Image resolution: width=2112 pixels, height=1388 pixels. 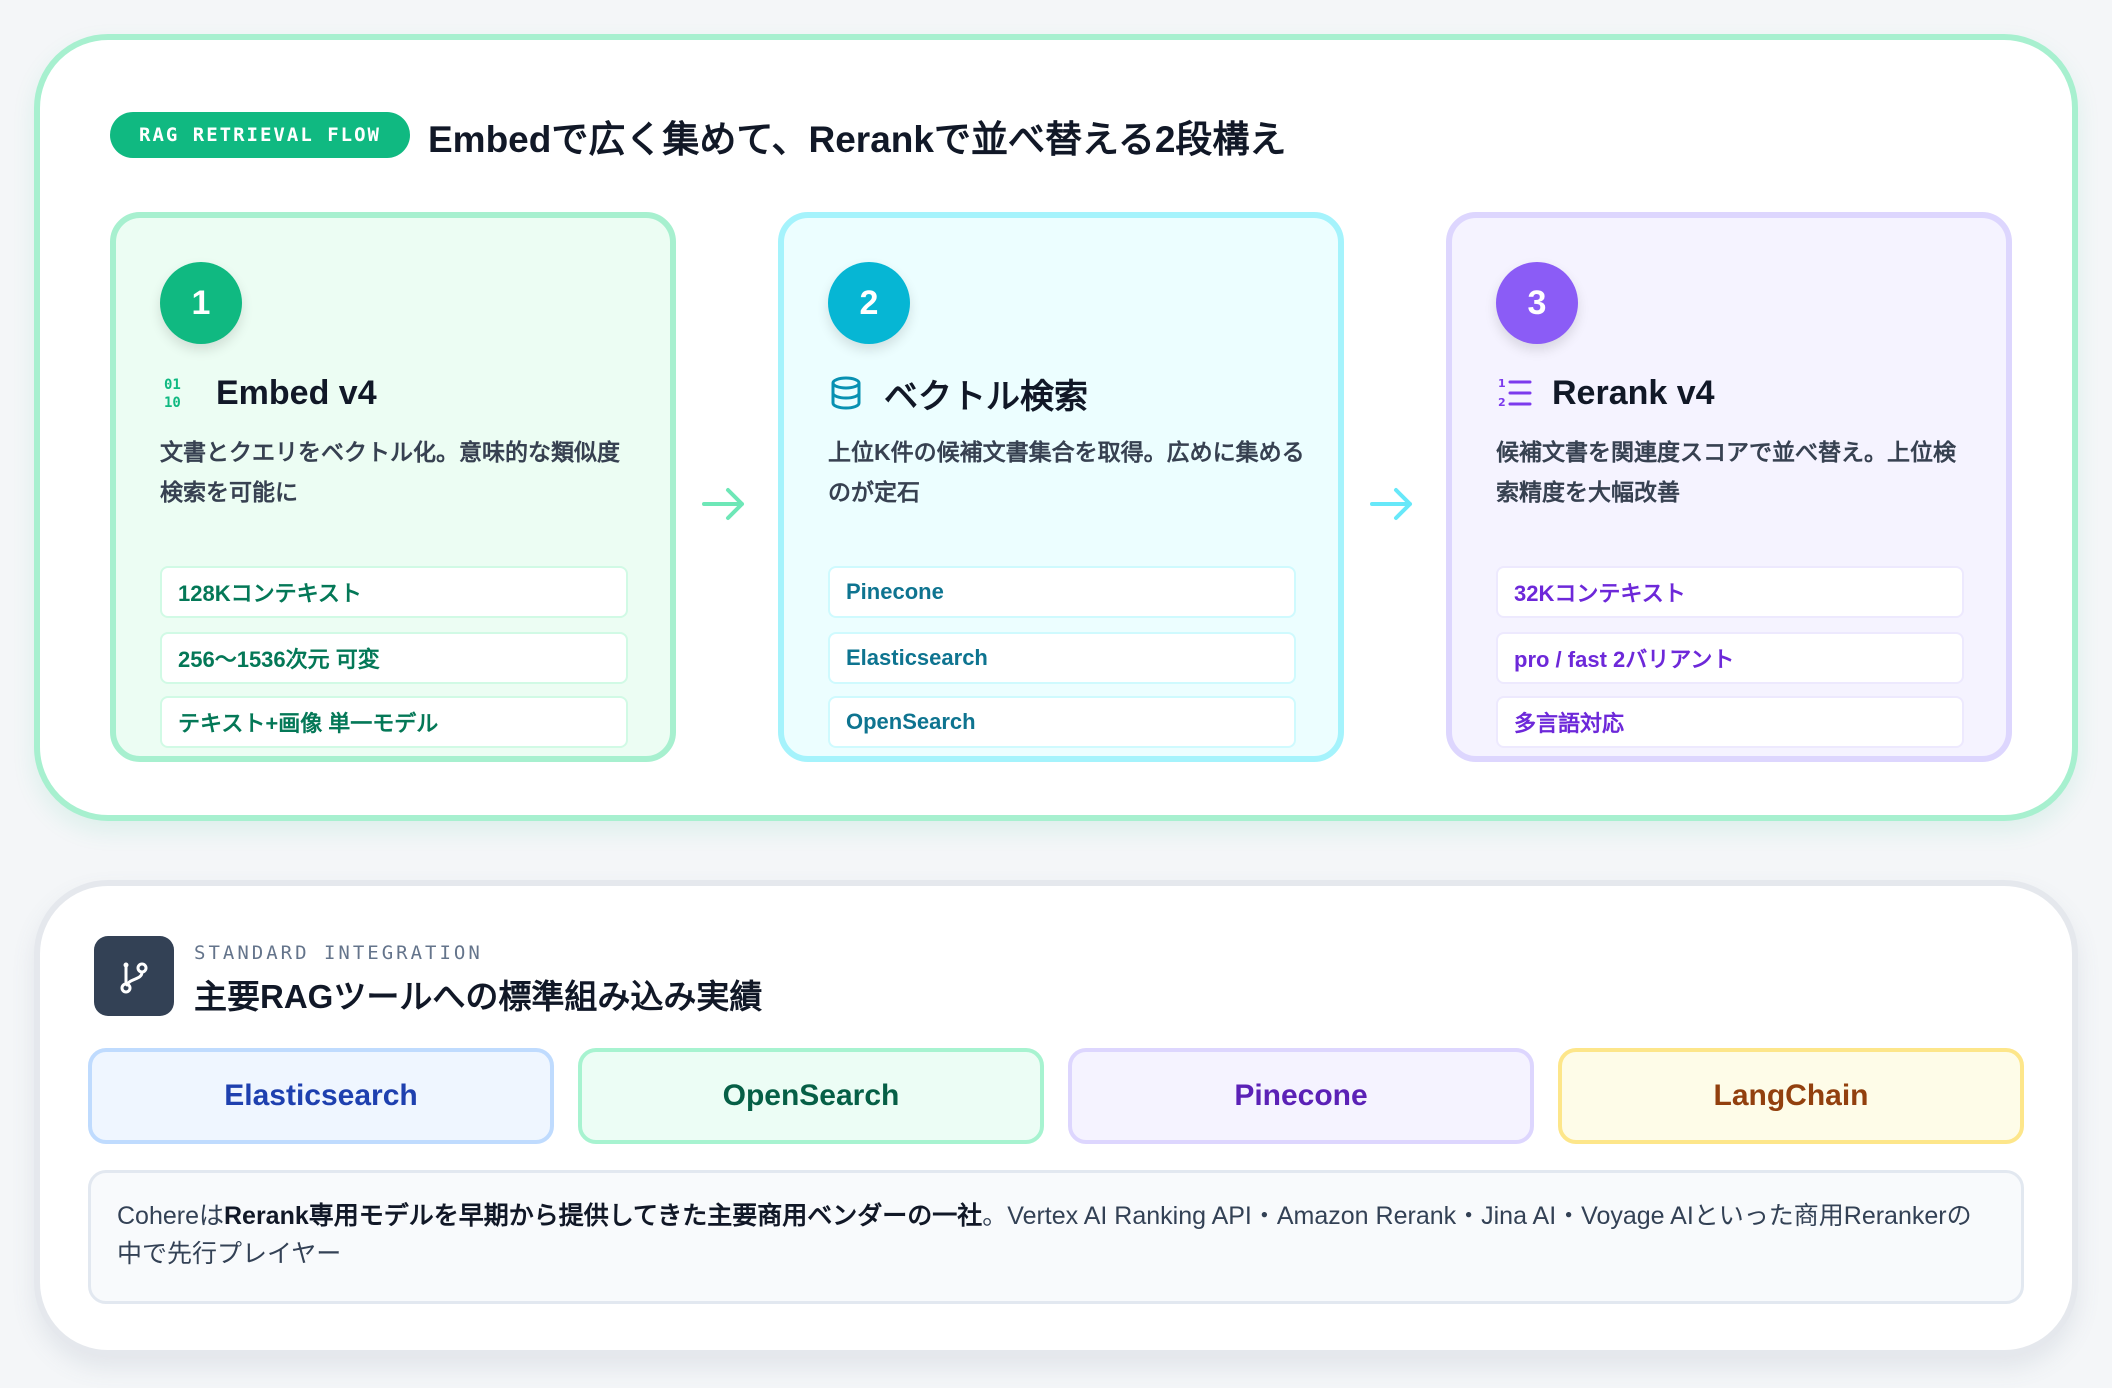 I want to click on step-header: 01 10 Embed v4, so click(x=268, y=393).